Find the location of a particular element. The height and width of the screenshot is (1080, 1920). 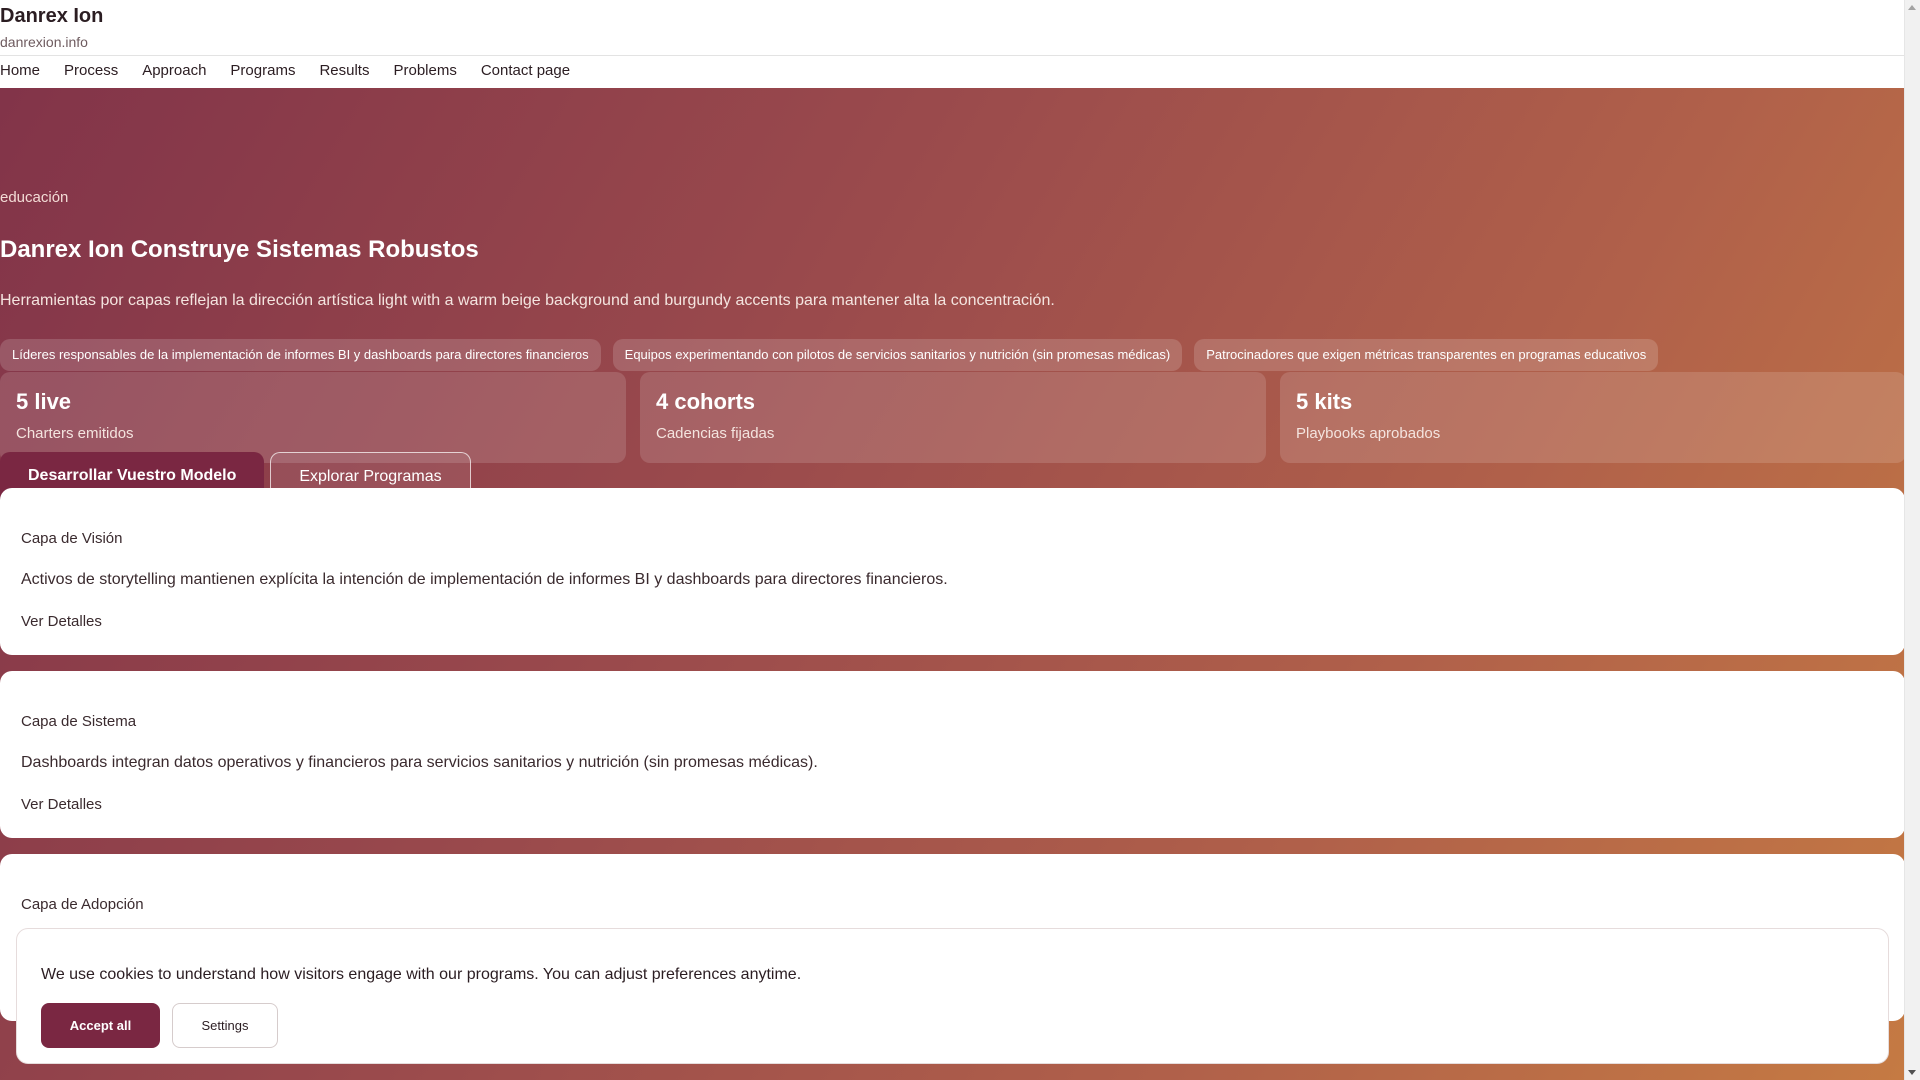

stat-card: 4 cohorts Cadencias fijadas is located at coordinates (953, 417).